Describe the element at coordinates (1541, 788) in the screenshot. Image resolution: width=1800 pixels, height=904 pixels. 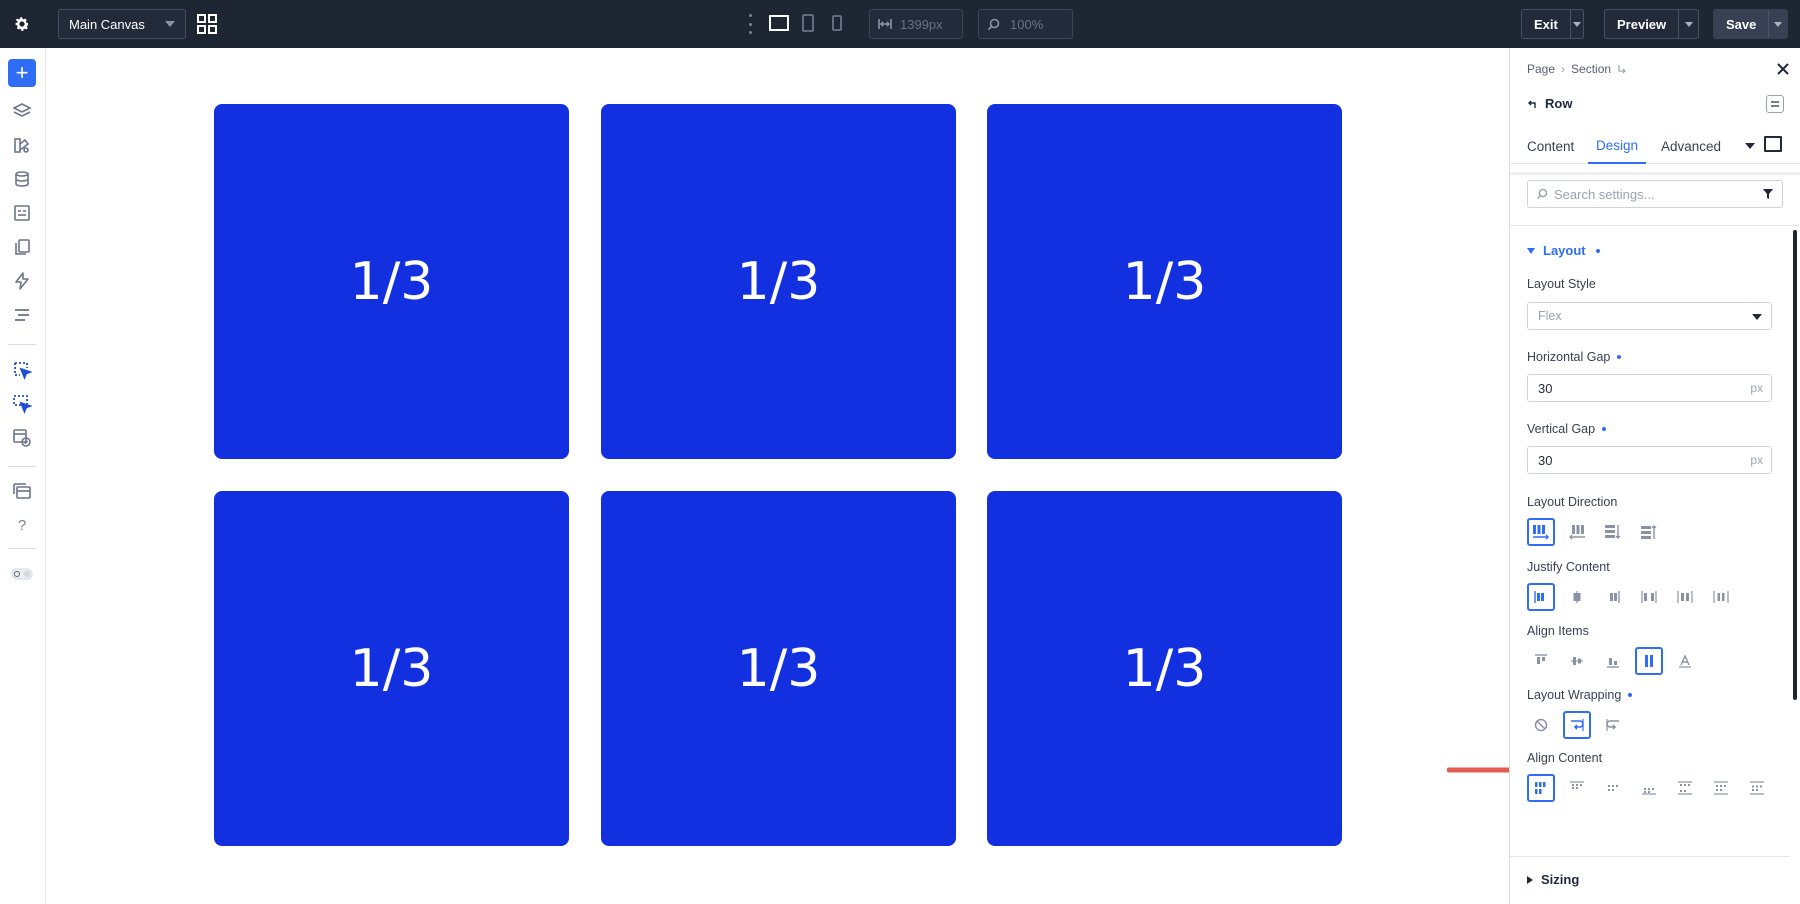
I see `align-content-stretch-icon` at that location.